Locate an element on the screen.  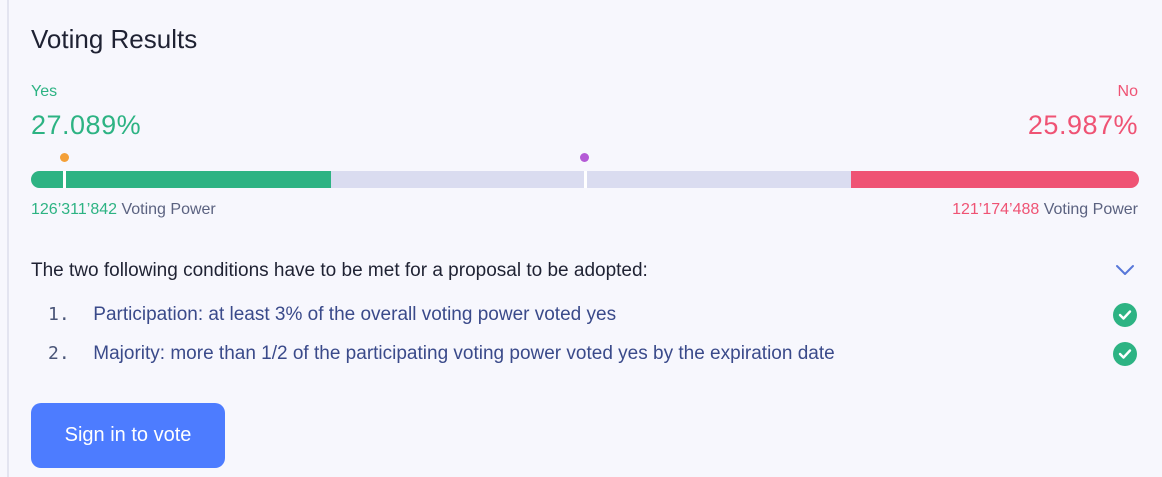
participation-threshold-tick is located at coordinates (65, 179).